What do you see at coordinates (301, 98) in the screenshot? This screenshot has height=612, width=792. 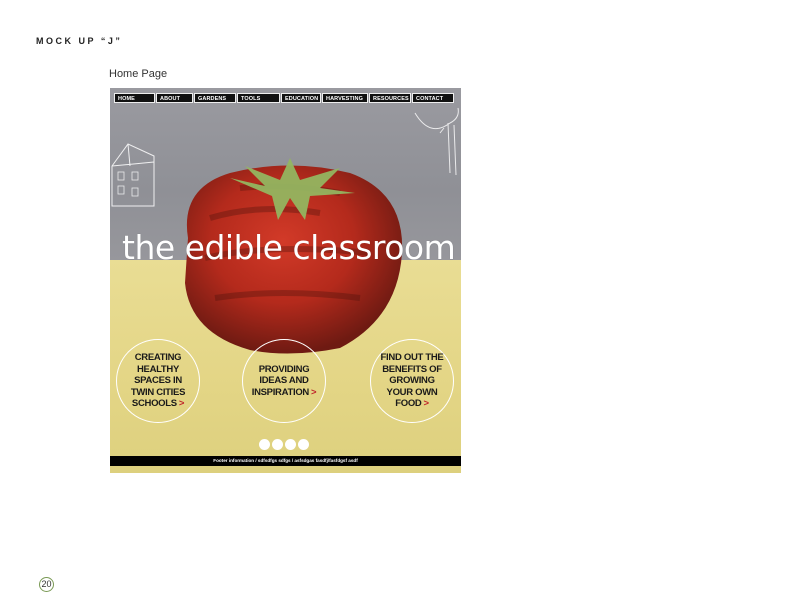 I see `nav-education: EDUCATION` at bounding box center [301, 98].